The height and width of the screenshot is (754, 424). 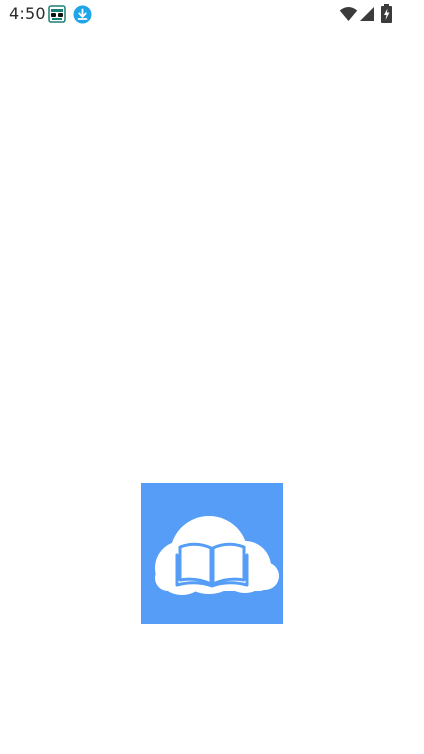 I want to click on app-logo, so click(x=212, y=553).